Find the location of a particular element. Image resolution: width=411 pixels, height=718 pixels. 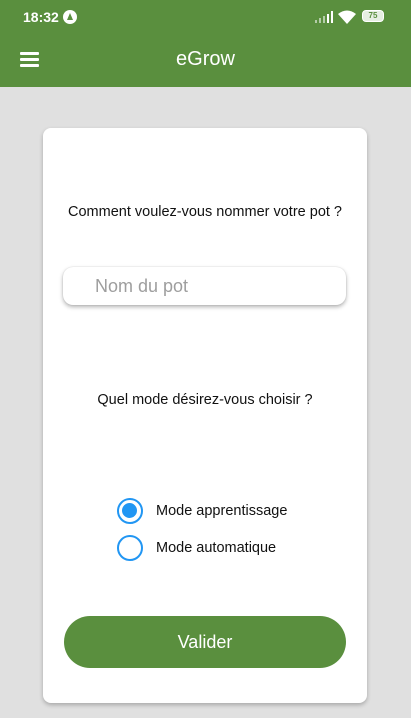

pot-name-input is located at coordinates (204, 286).